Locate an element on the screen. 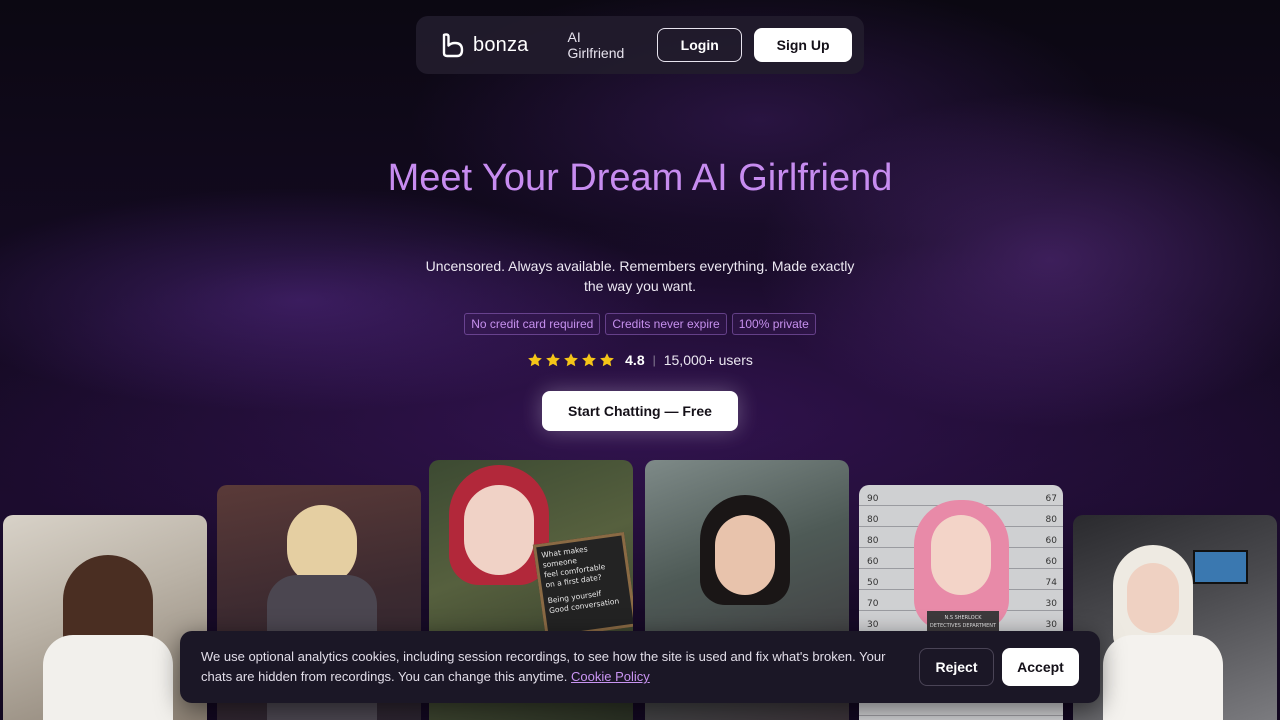  signup-button: Sign Up is located at coordinates (803, 45).